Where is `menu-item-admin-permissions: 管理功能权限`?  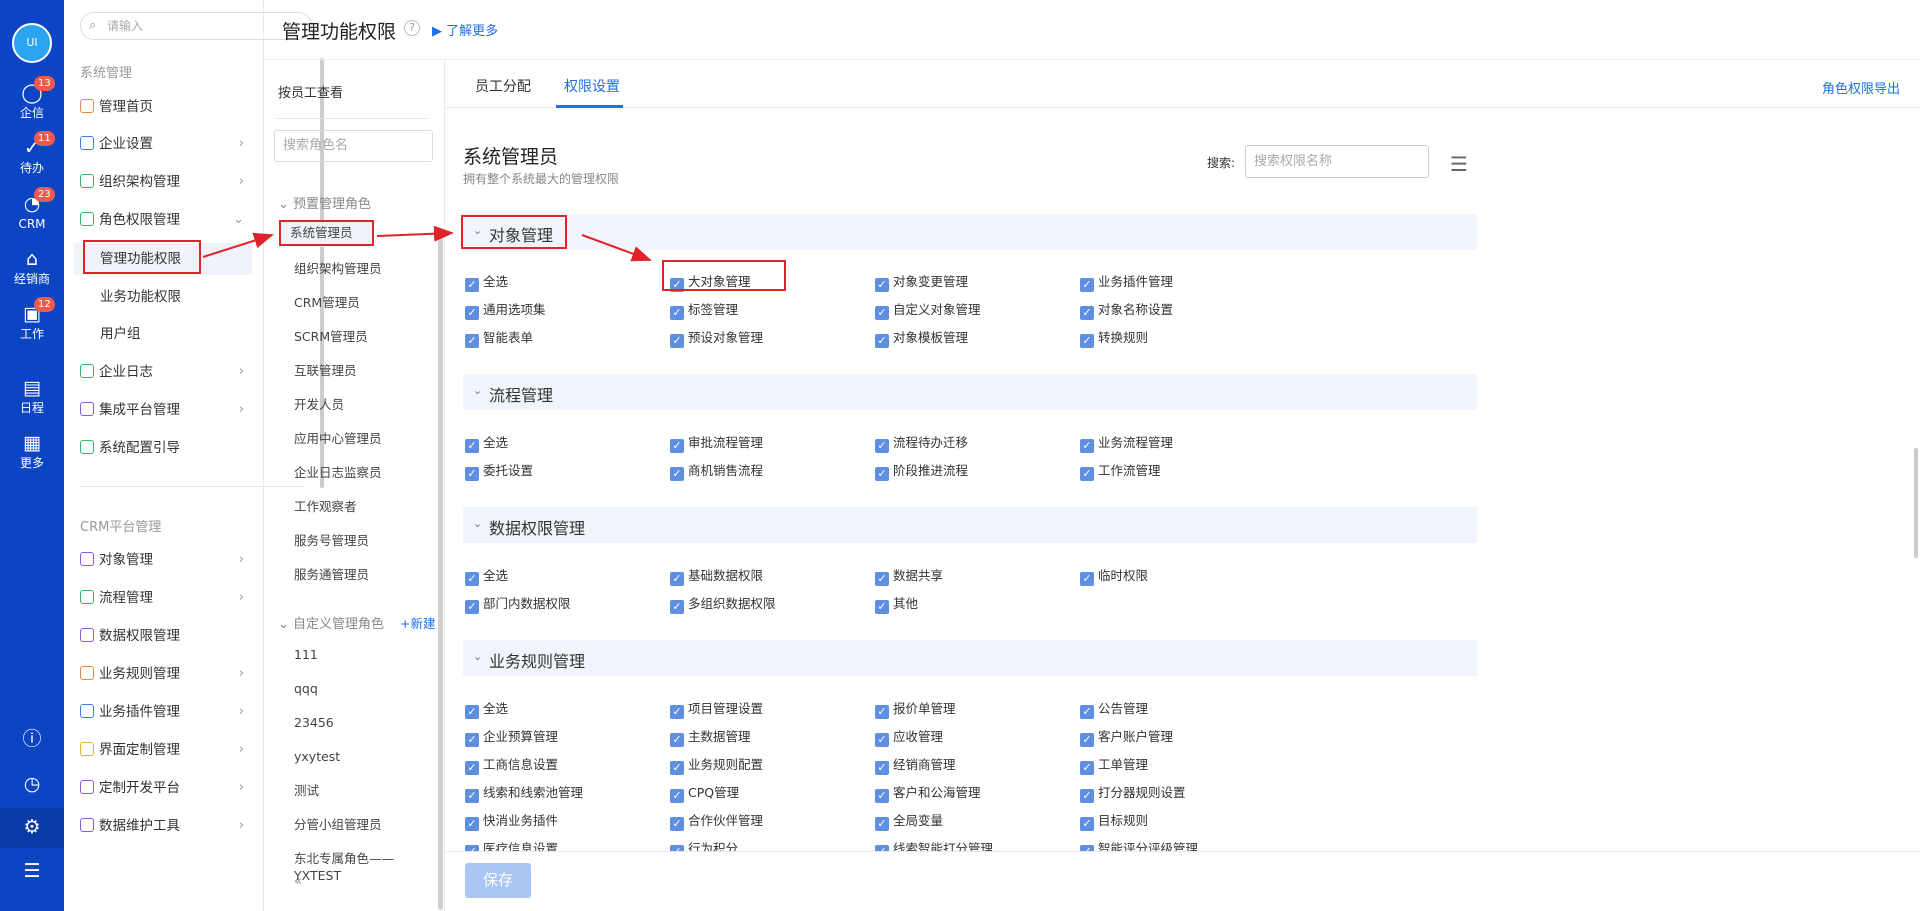 menu-item-admin-permissions: 管理功能权限 is located at coordinates (163, 259).